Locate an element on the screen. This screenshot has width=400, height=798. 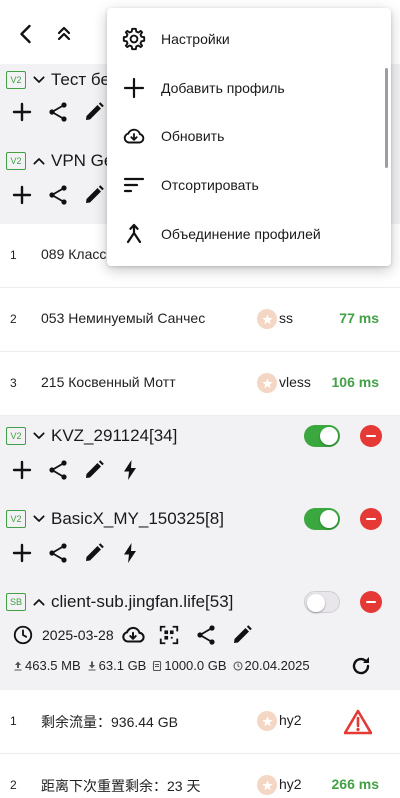
group-name: BasicX_MY_150325[8] is located at coordinates (137, 519).